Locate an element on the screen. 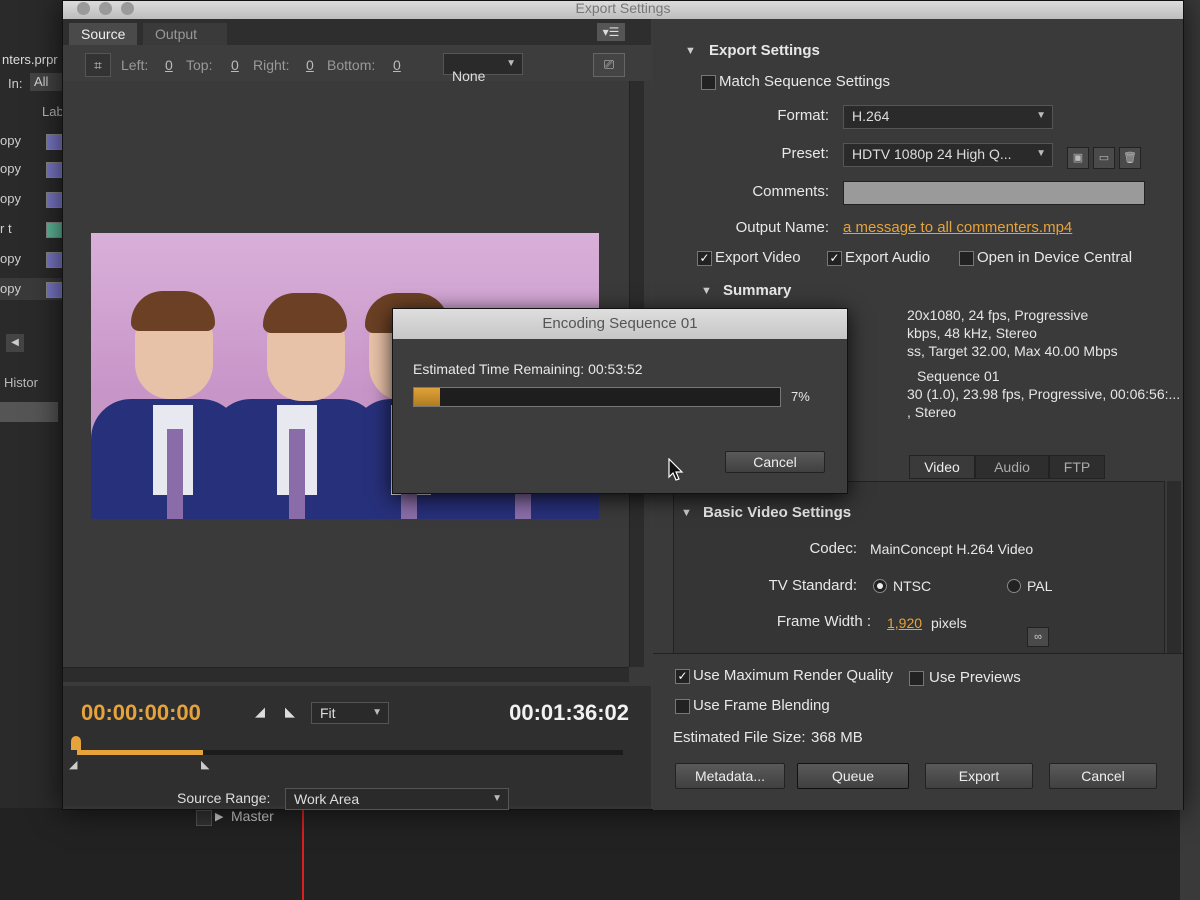  crop-right-label: Right: is located at coordinates (271, 65).